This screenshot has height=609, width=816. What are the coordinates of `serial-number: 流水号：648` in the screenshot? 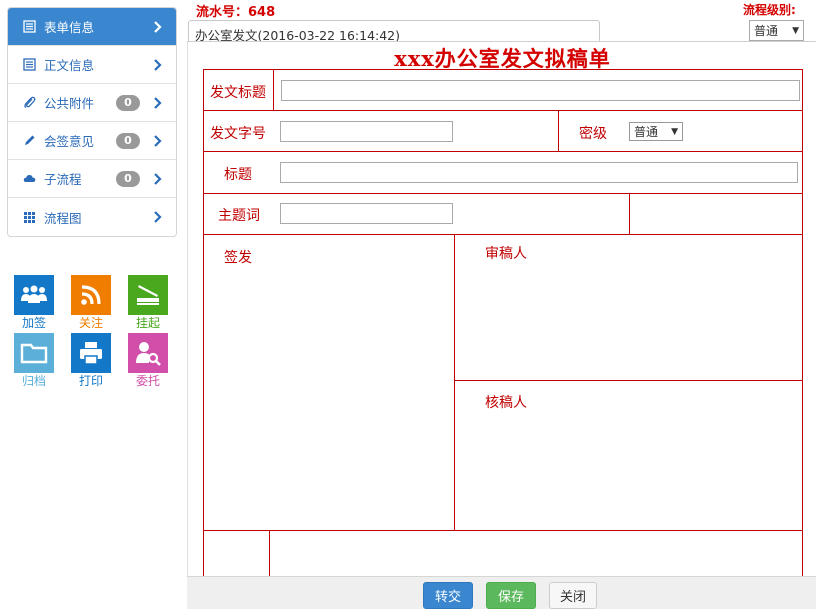 It's located at (236, 12).